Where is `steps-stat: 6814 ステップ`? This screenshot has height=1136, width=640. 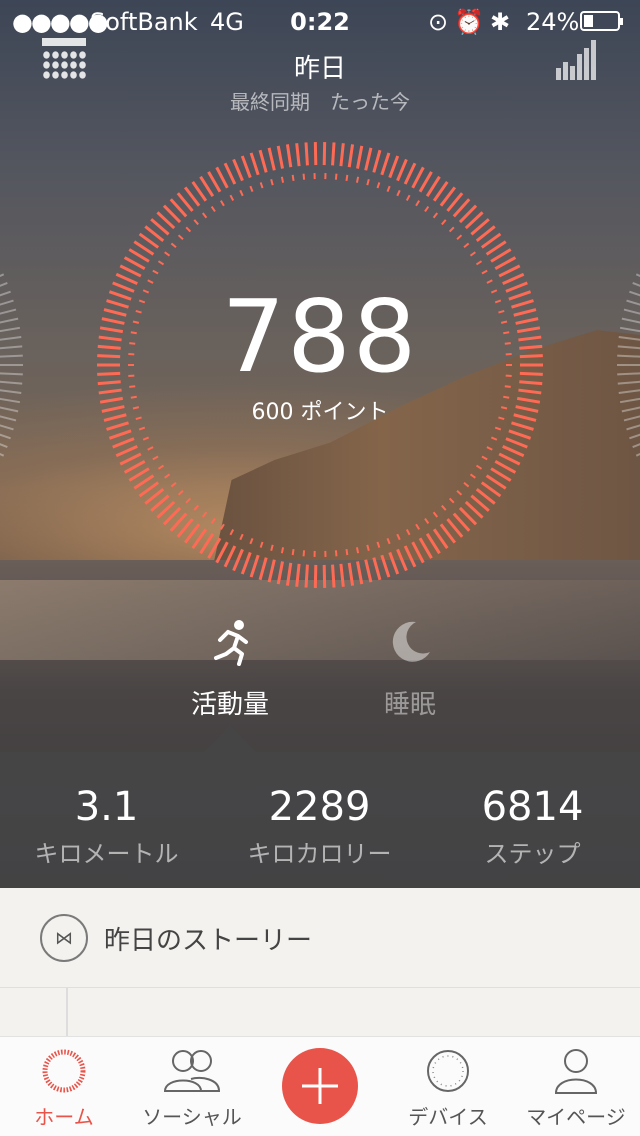 steps-stat: 6814 ステップ is located at coordinates (532, 826).